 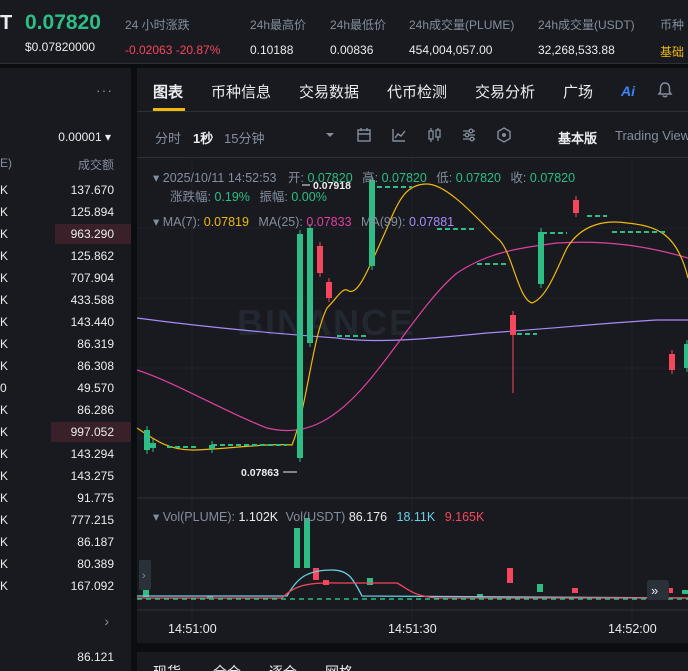 What do you see at coordinates (505, 91) in the screenshot?
I see `tab-trade-analysis: 交易分析` at bounding box center [505, 91].